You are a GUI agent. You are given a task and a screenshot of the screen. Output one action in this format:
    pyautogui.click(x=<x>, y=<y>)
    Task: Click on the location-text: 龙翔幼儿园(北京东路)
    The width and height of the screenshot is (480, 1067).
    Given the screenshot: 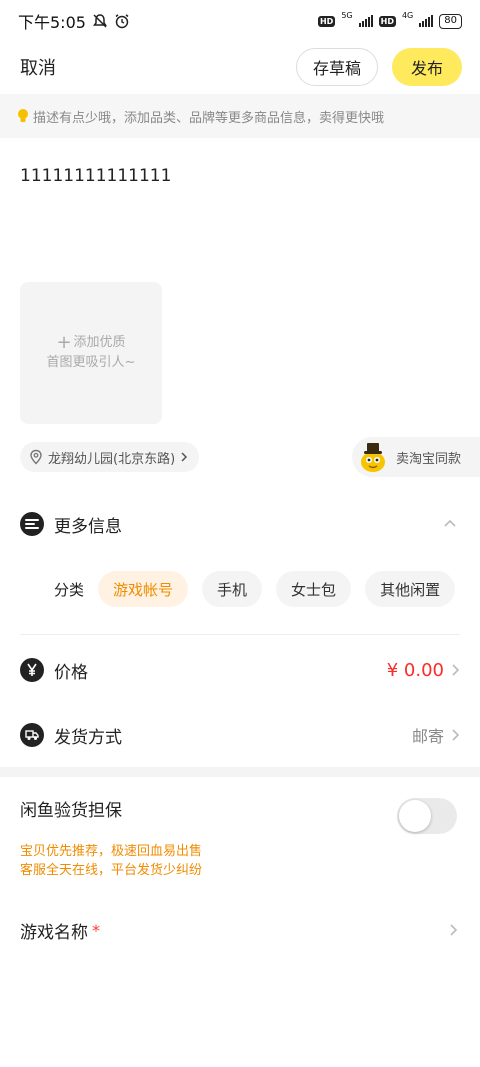 What is the action you would take?
    pyautogui.click(x=112, y=459)
    